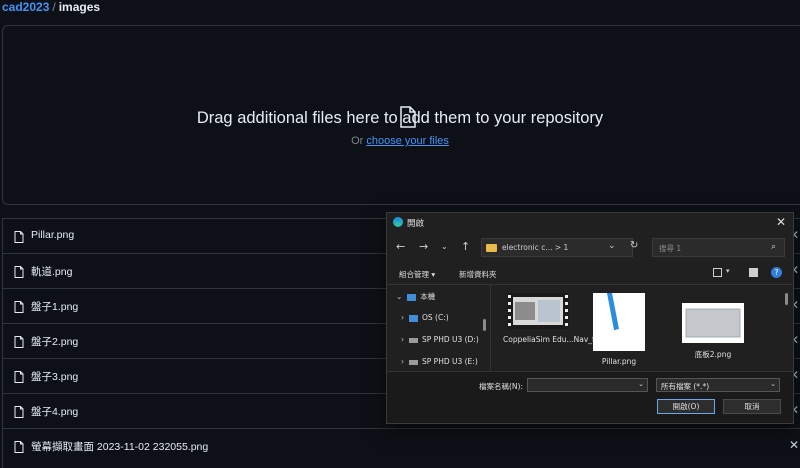  I want to click on video-thumbnail-icon, so click(538, 311).